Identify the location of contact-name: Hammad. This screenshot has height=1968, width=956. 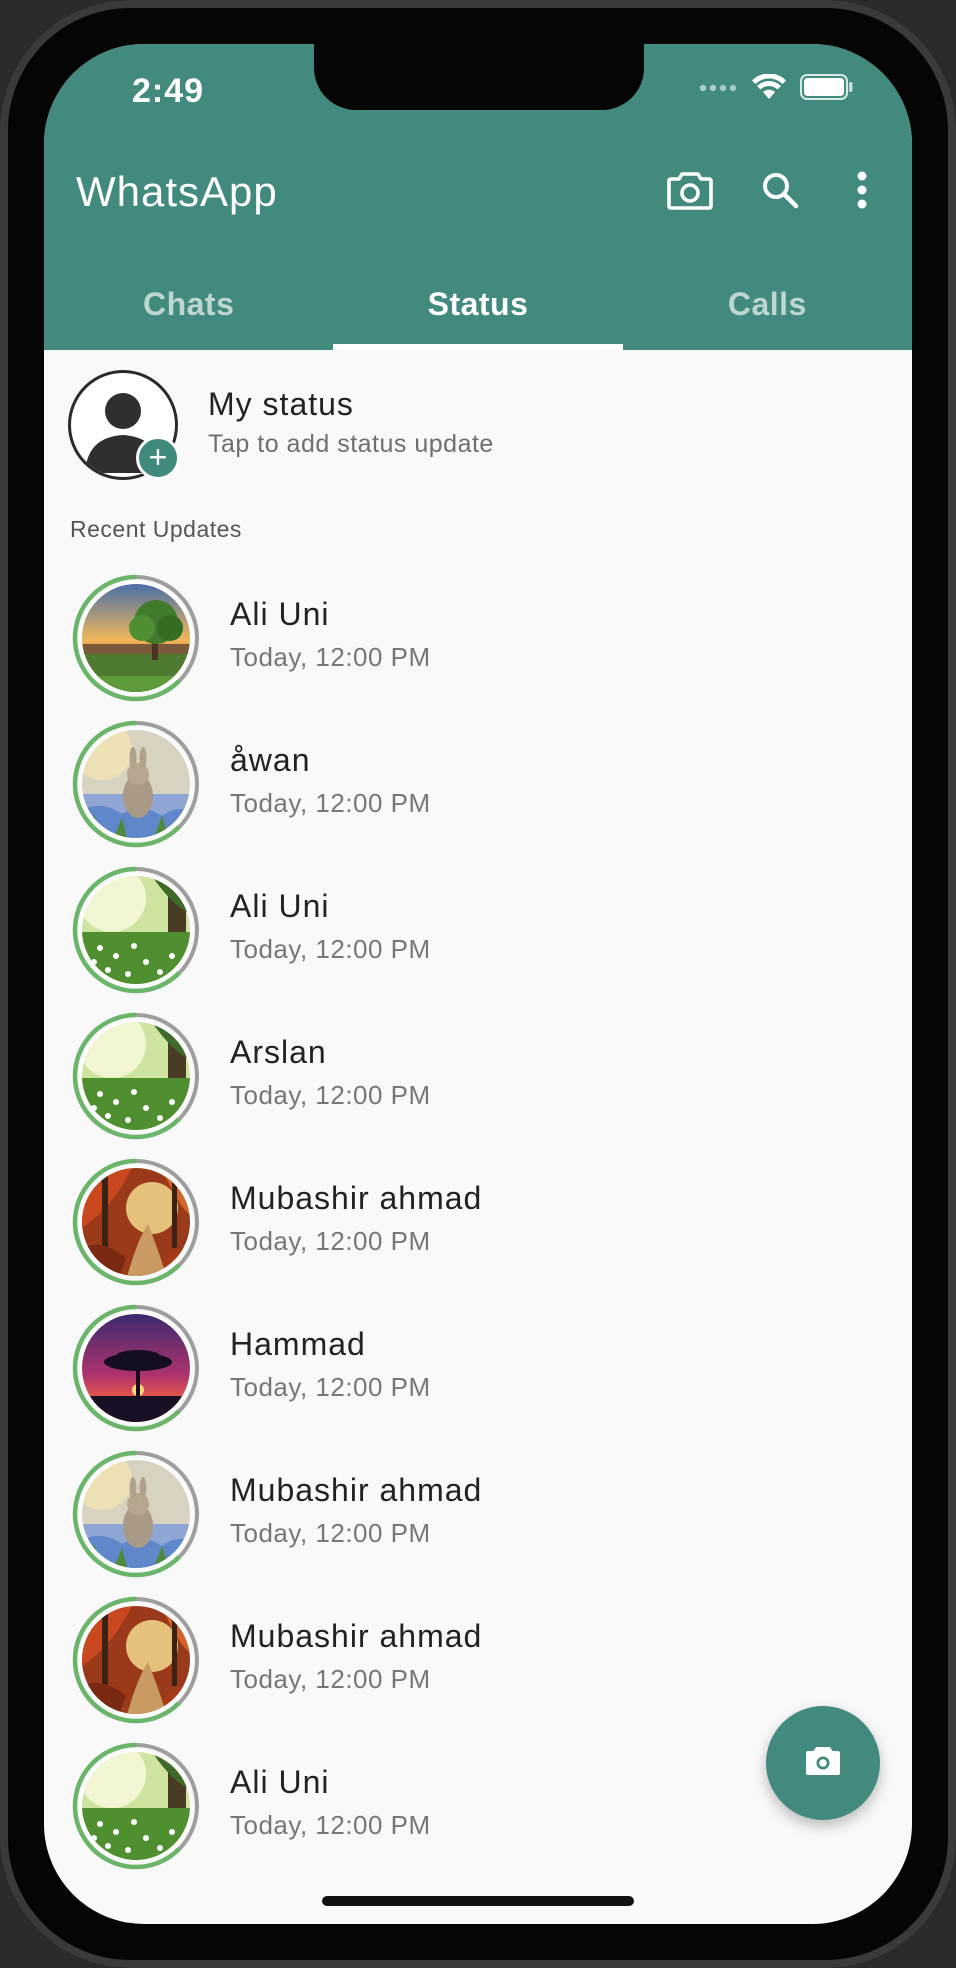
(298, 1344).